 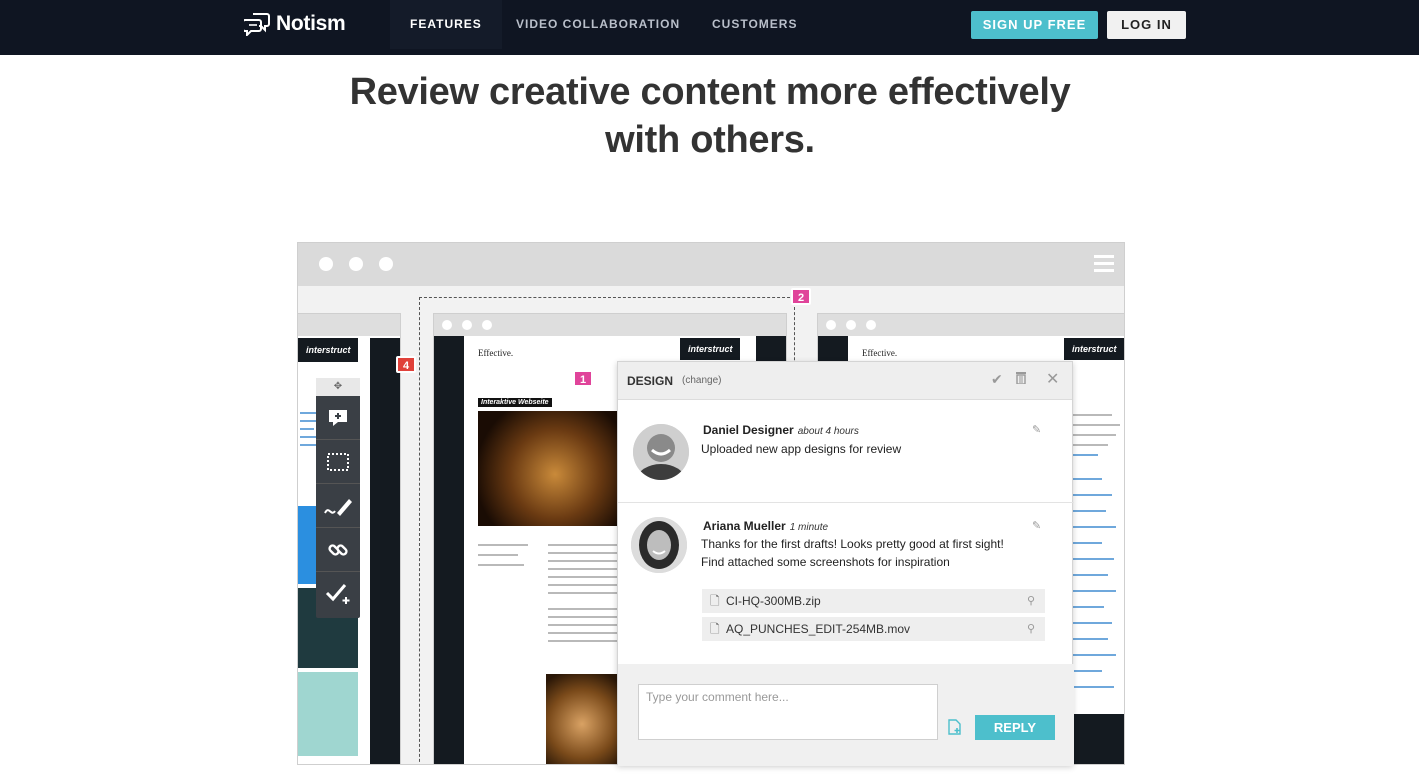 I want to click on author-name: Ariana Mueller, so click(x=744, y=526).